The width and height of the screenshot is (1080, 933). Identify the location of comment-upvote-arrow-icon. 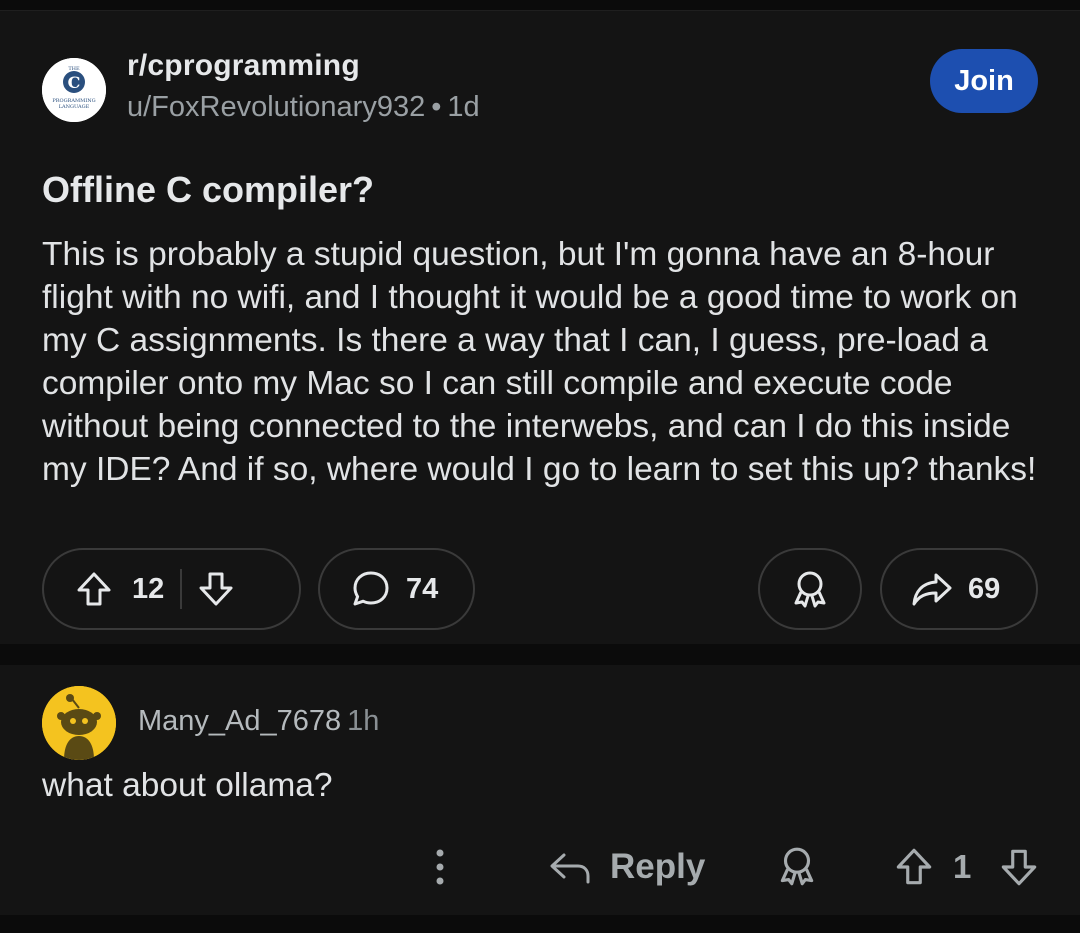
(914, 869).